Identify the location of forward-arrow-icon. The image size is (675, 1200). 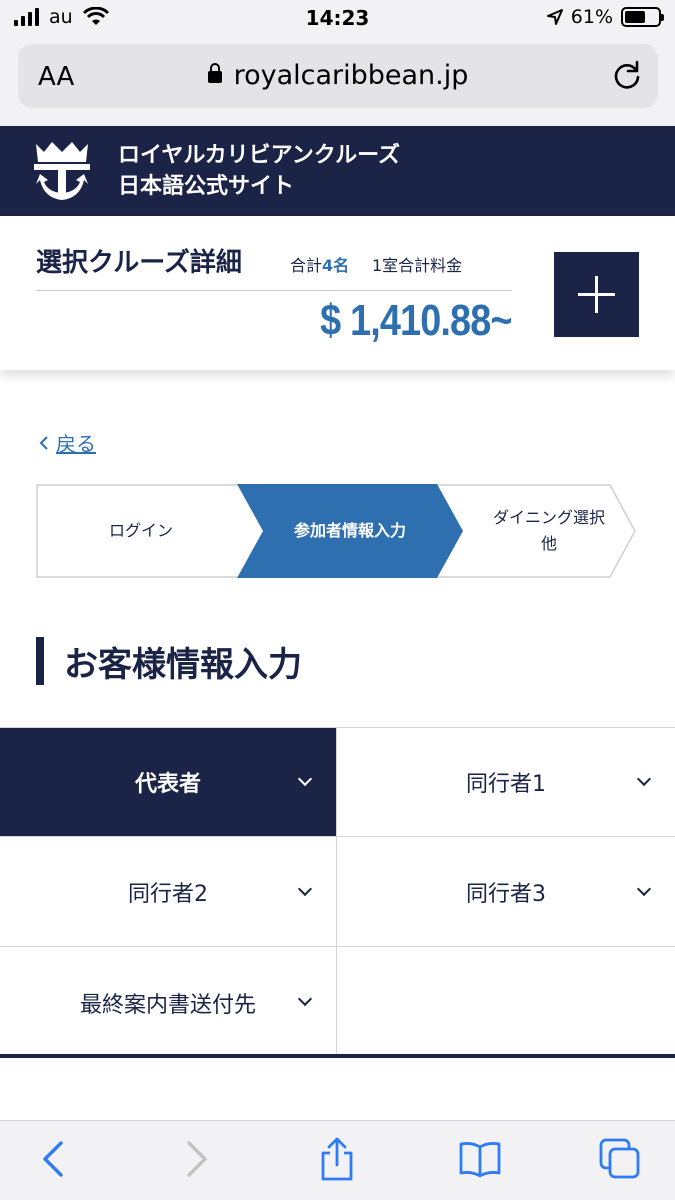
(195, 1159).